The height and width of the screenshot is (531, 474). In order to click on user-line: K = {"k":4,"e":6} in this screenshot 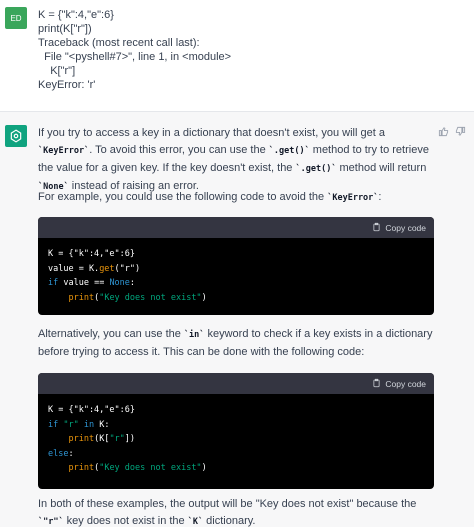, I will do `click(76, 15)`.